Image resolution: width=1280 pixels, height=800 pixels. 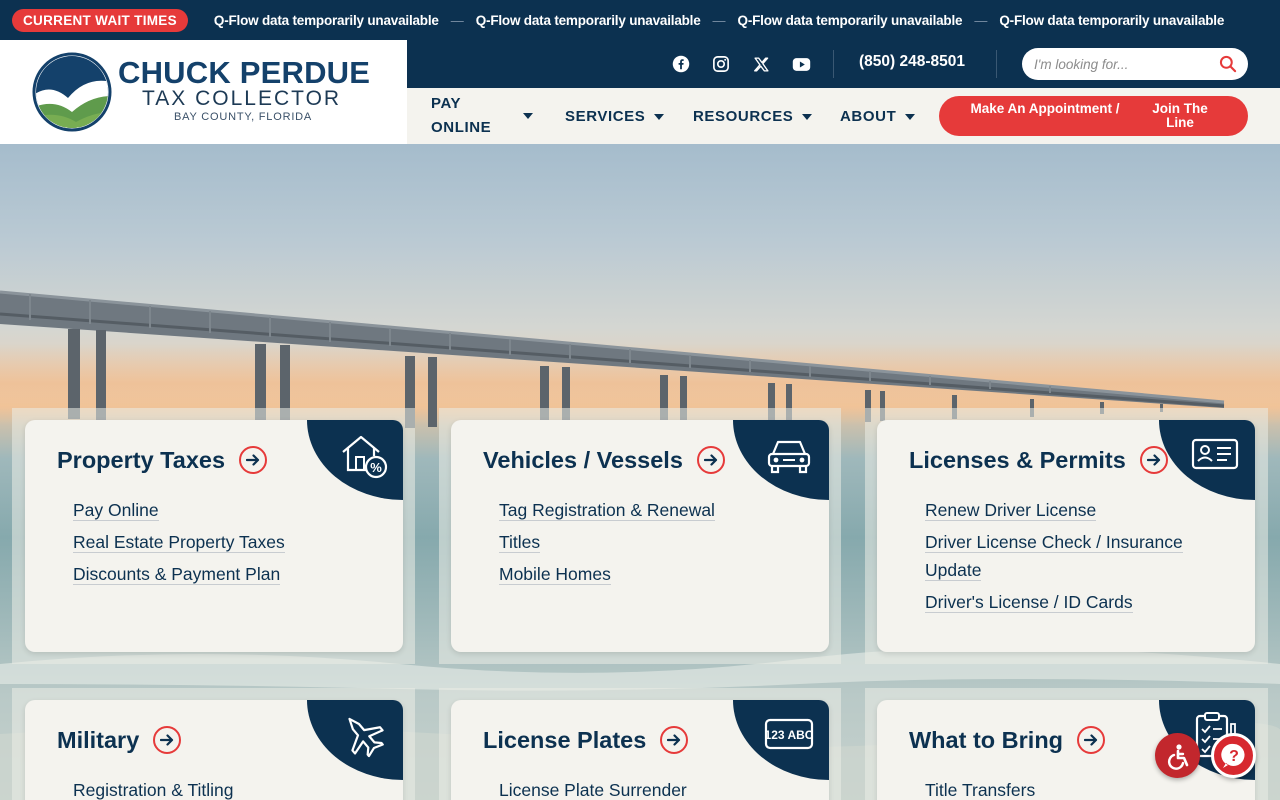 I want to click on jet-icon, so click(x=366, y=737).